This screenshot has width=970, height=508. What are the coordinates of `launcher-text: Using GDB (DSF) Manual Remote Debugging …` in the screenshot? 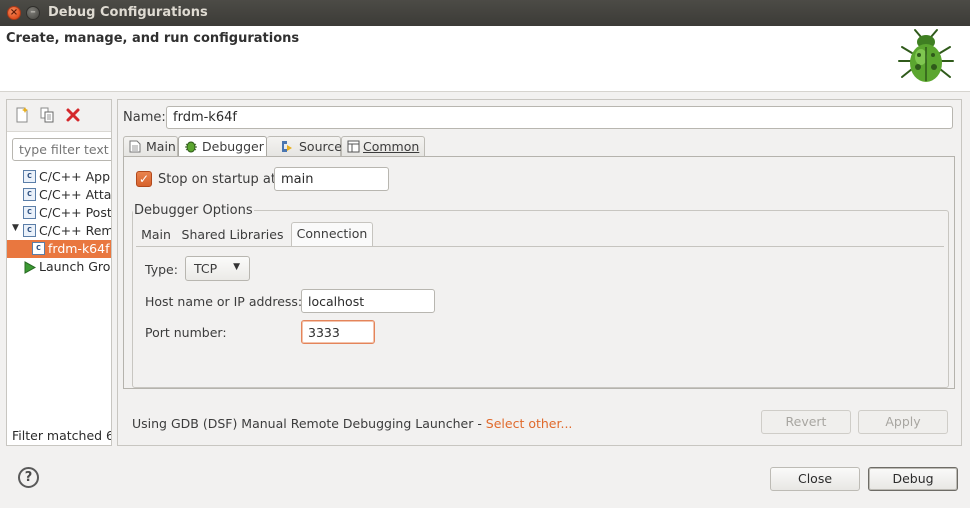 It's located at (309, 423).